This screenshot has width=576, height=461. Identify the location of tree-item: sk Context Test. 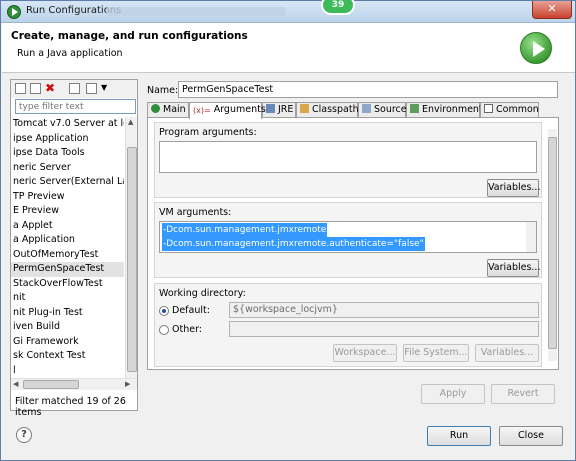
(67, 356).